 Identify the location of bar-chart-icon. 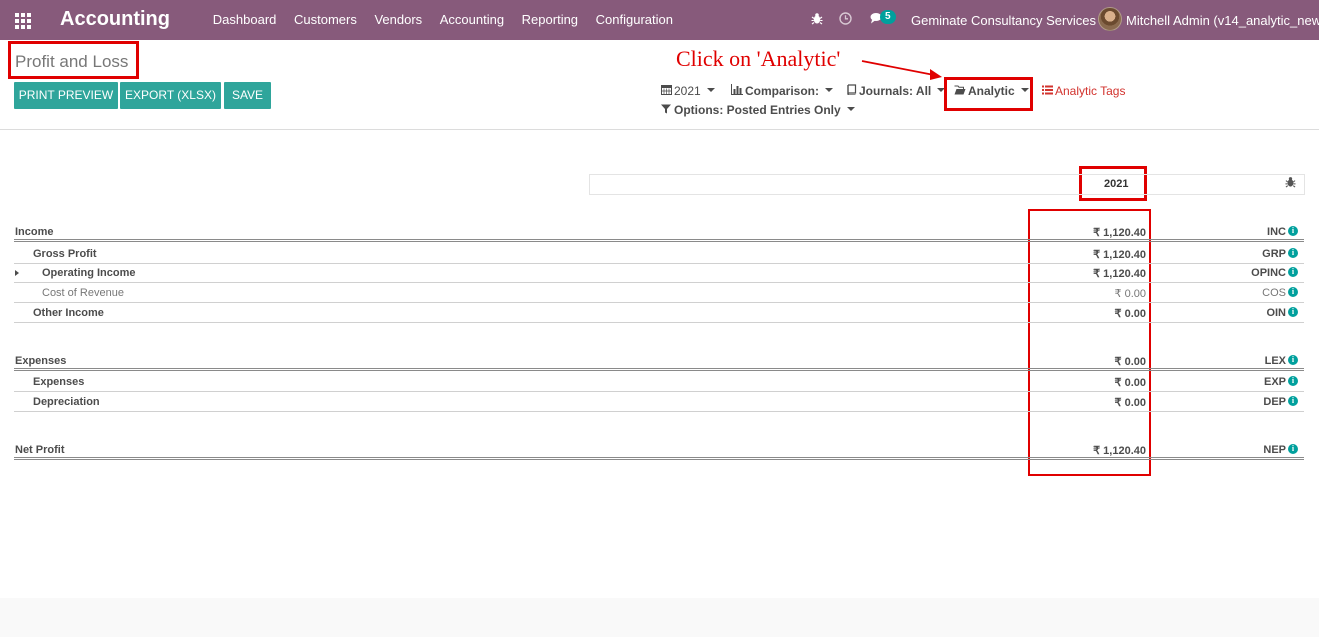
(737, 91).